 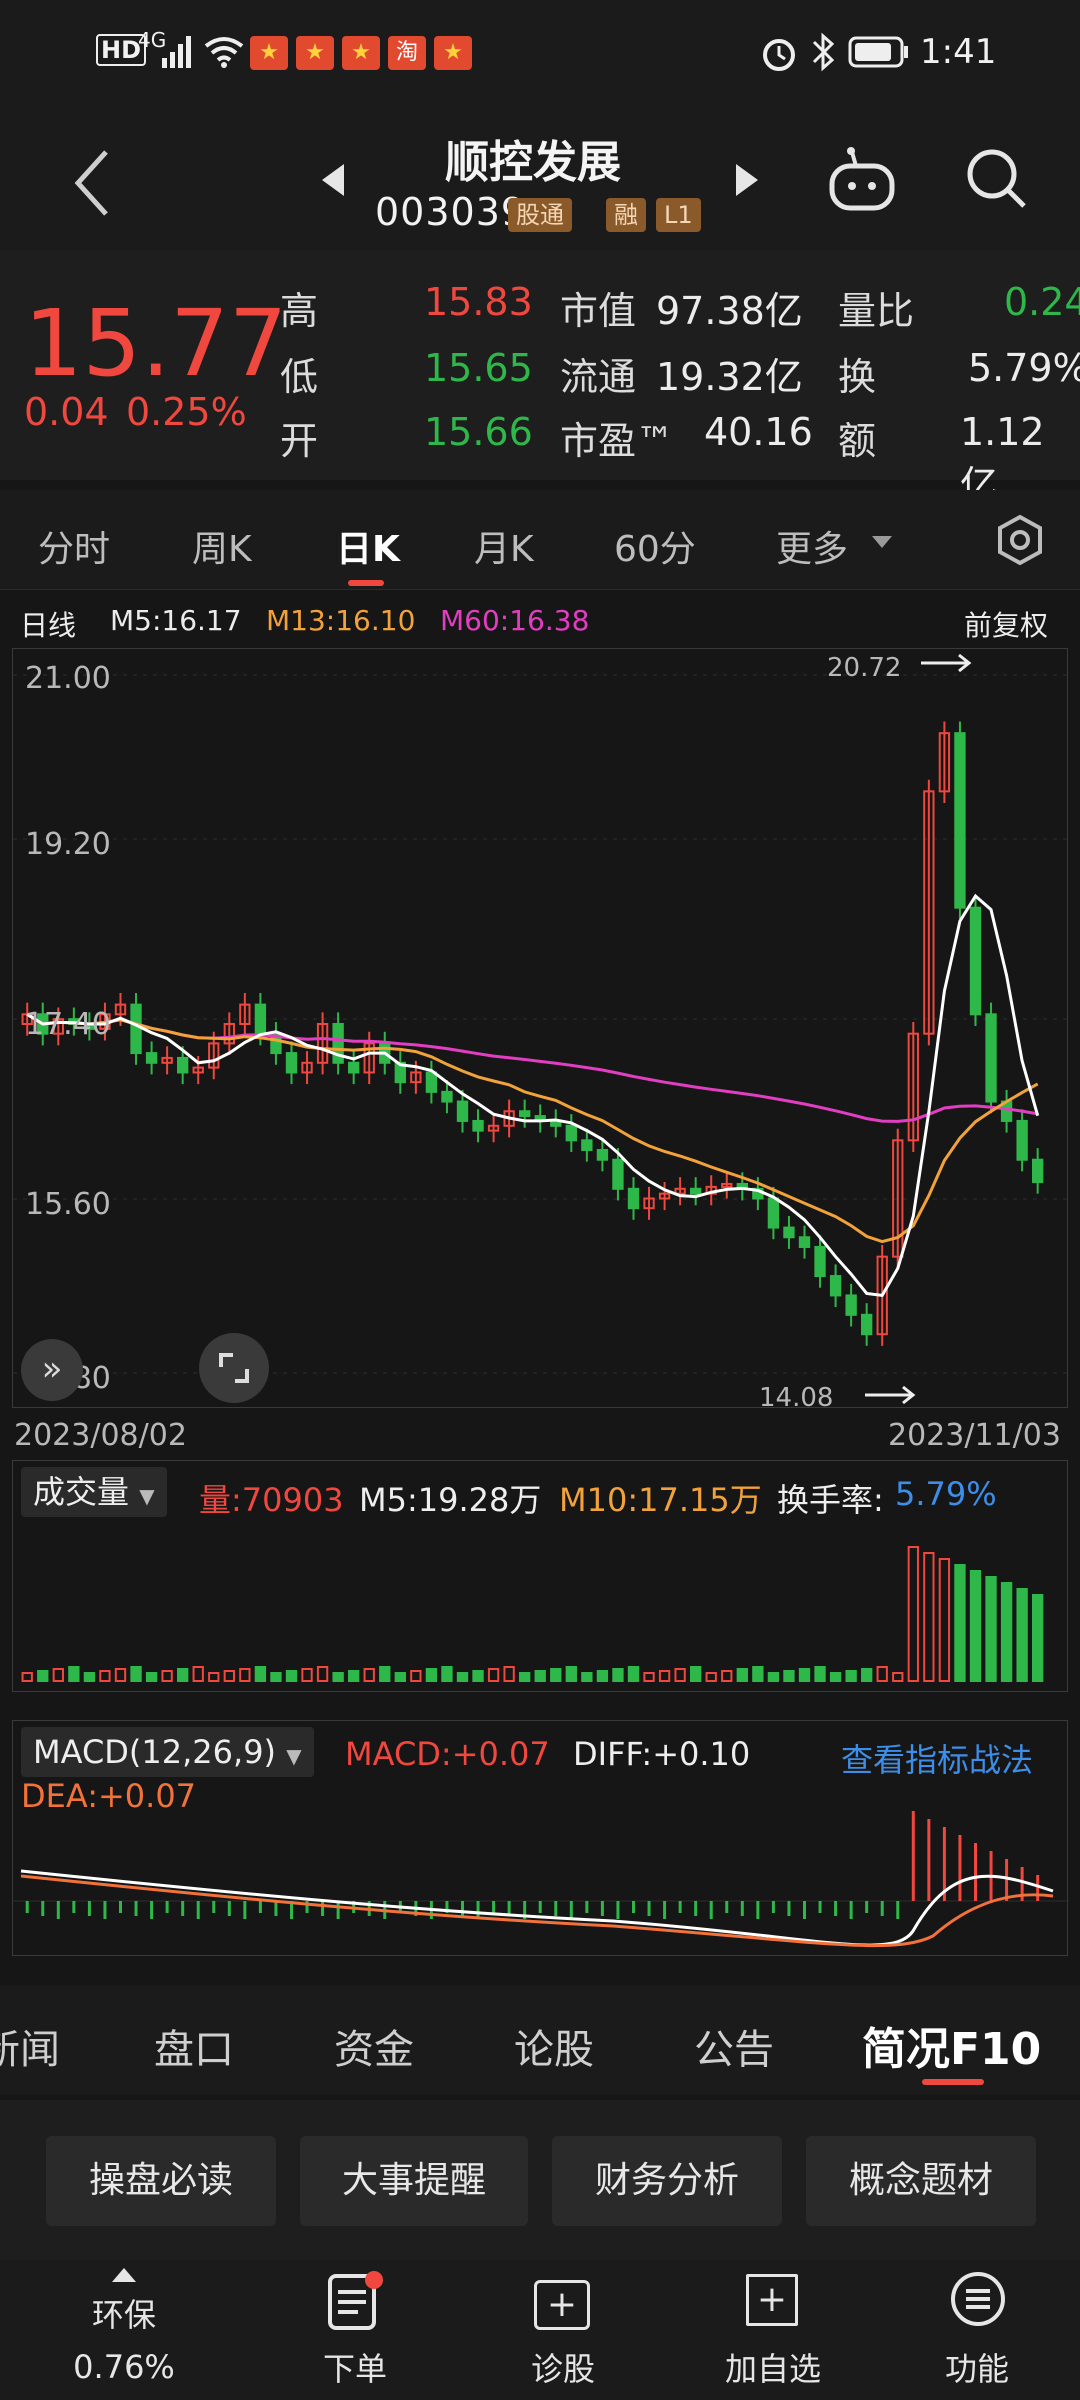 What do you see at coordinates (355, 2335) in the screenshot?
I see `order-button: 下单` at bounding box center [355, 2335].